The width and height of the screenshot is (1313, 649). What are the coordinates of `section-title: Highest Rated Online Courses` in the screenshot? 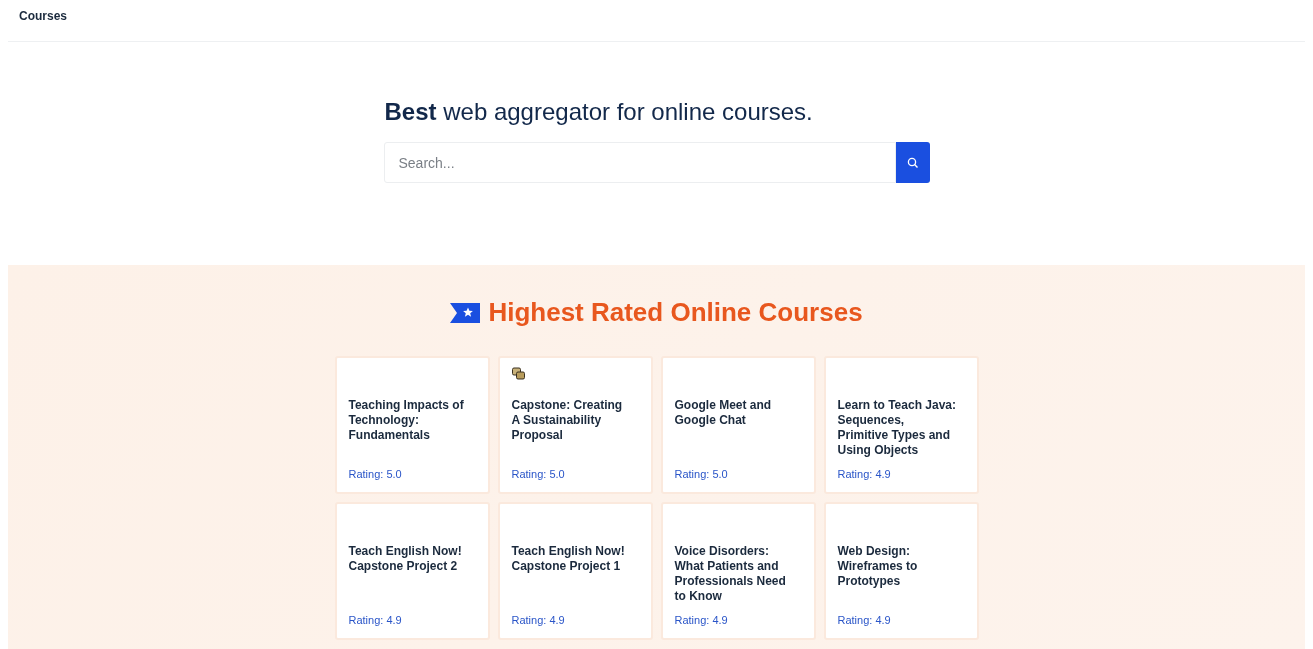 It's located at (675, 312).